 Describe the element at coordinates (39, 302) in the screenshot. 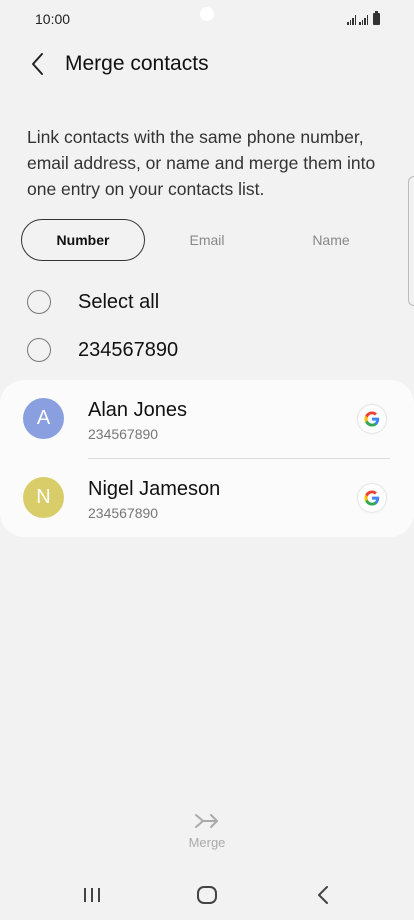

I see `select-all-checkbox` at that location.